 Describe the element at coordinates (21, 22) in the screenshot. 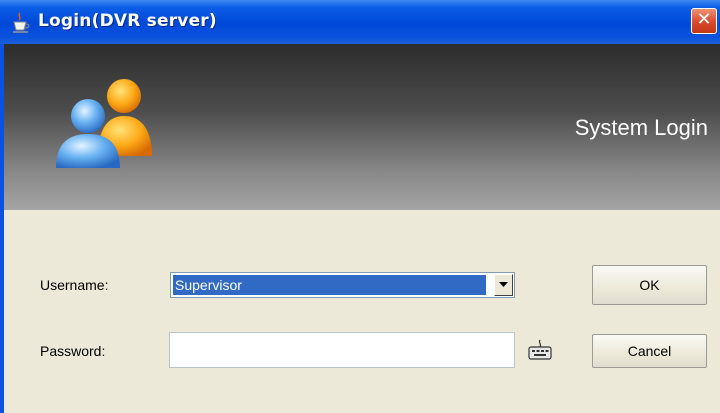

I see `java-cup-icon` at that location.